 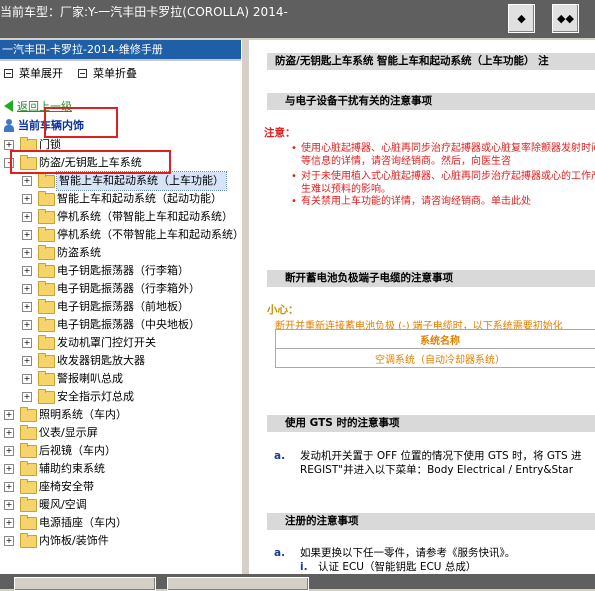 I want to click on tree-node: + 电子钥匙振荡器（中央地板）, so click(x=120, y=325).